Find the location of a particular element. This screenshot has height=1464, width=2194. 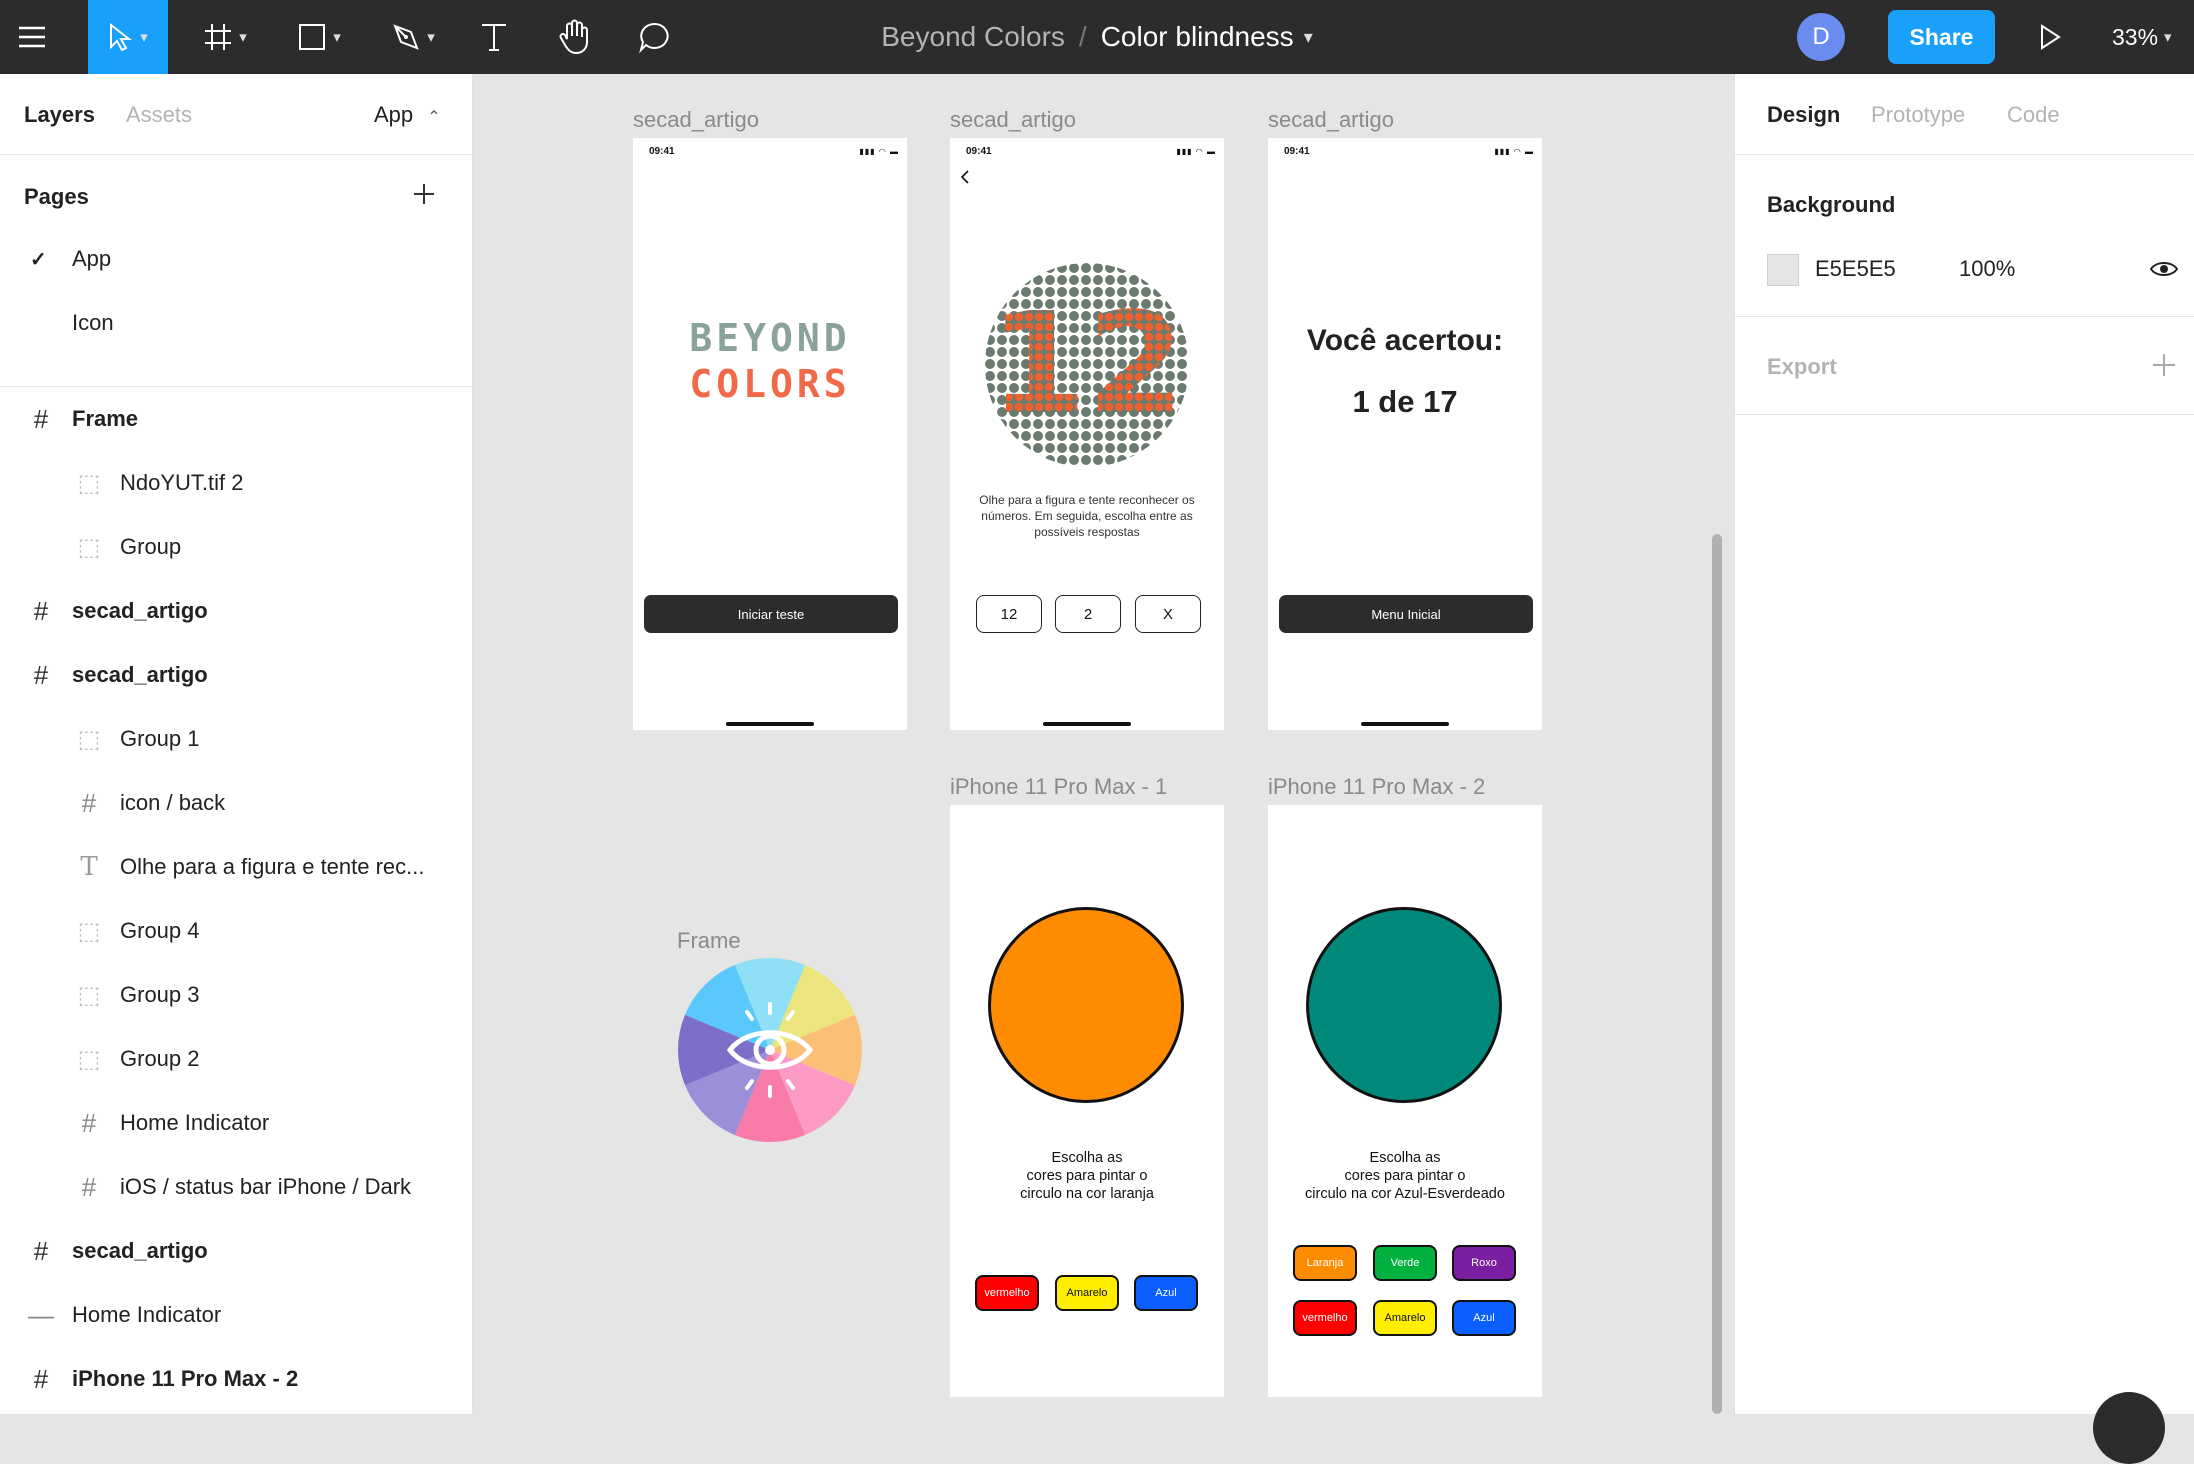

start-test-button: Iniciar teste is located at coordinates (771, 614).